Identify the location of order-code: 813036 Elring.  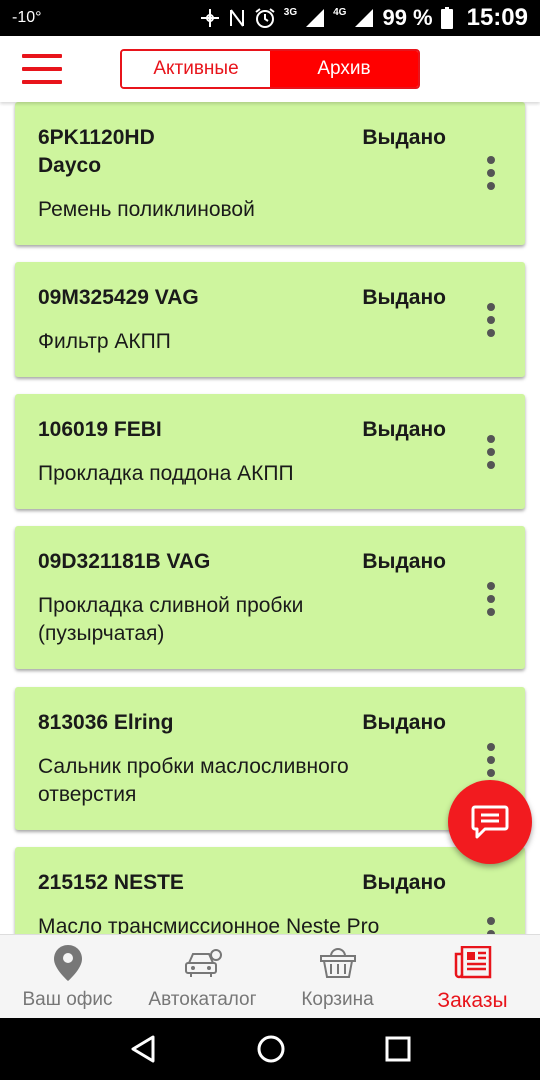
(106, 722).